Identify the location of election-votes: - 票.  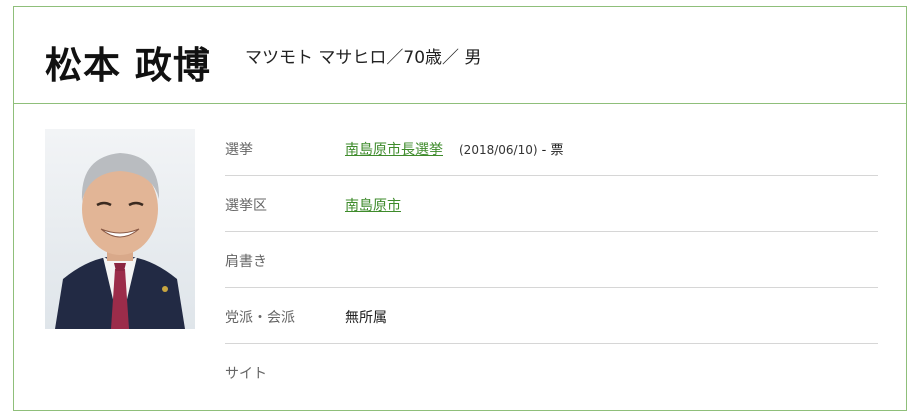
(550, 150).